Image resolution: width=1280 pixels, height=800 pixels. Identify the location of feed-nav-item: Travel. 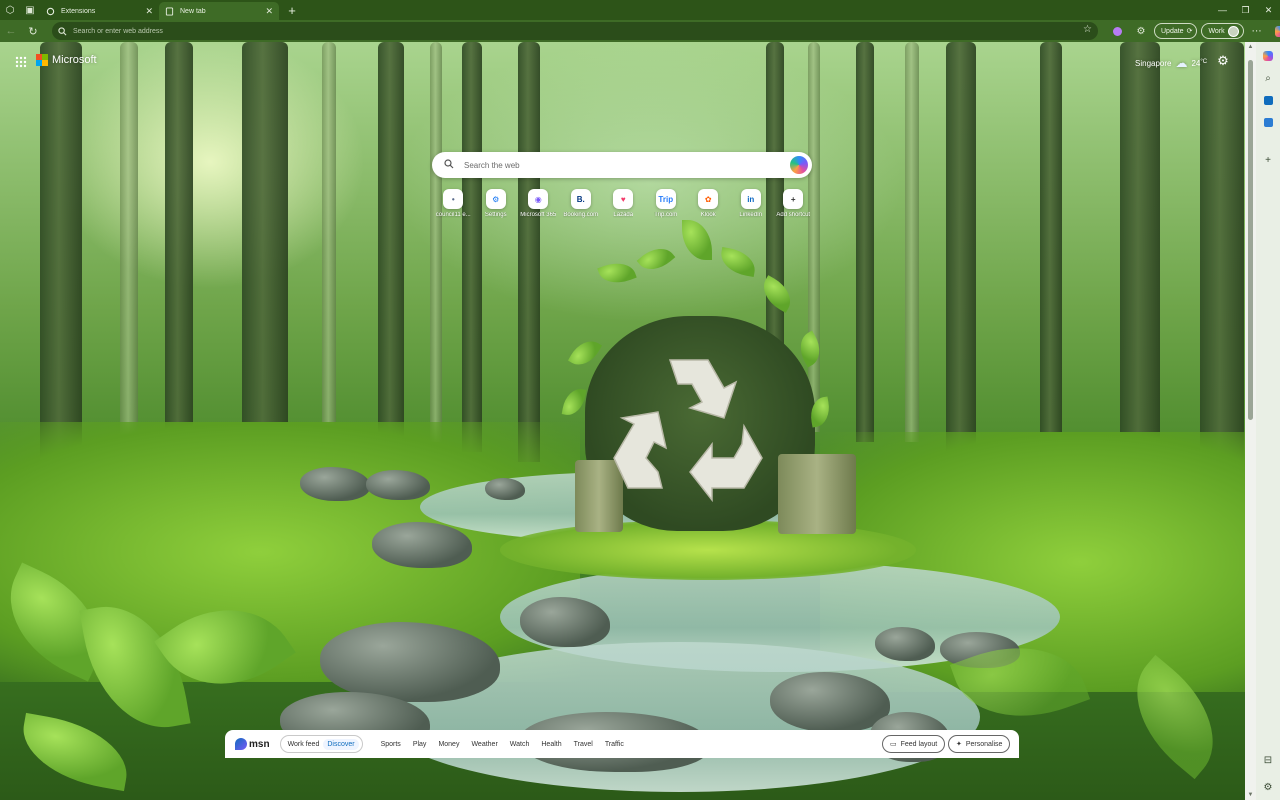
(583, 744).